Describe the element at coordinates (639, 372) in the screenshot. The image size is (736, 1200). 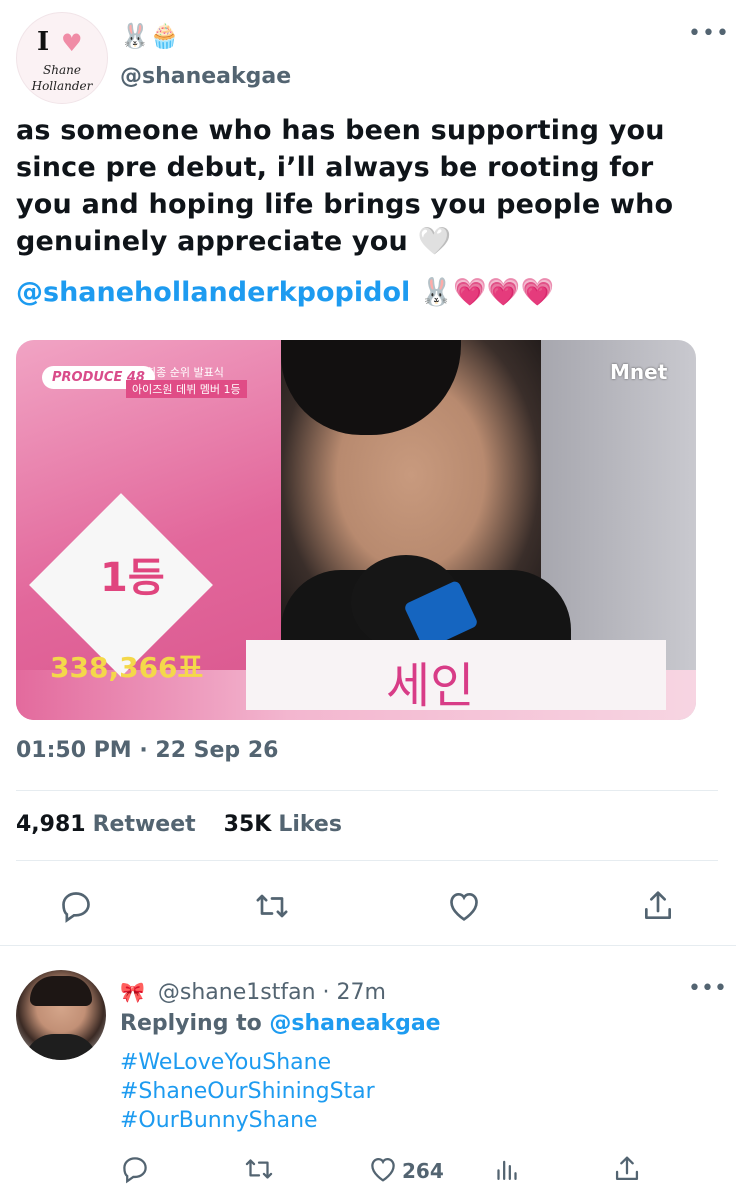
I see `media-channel-logo: Mnet` at that location.